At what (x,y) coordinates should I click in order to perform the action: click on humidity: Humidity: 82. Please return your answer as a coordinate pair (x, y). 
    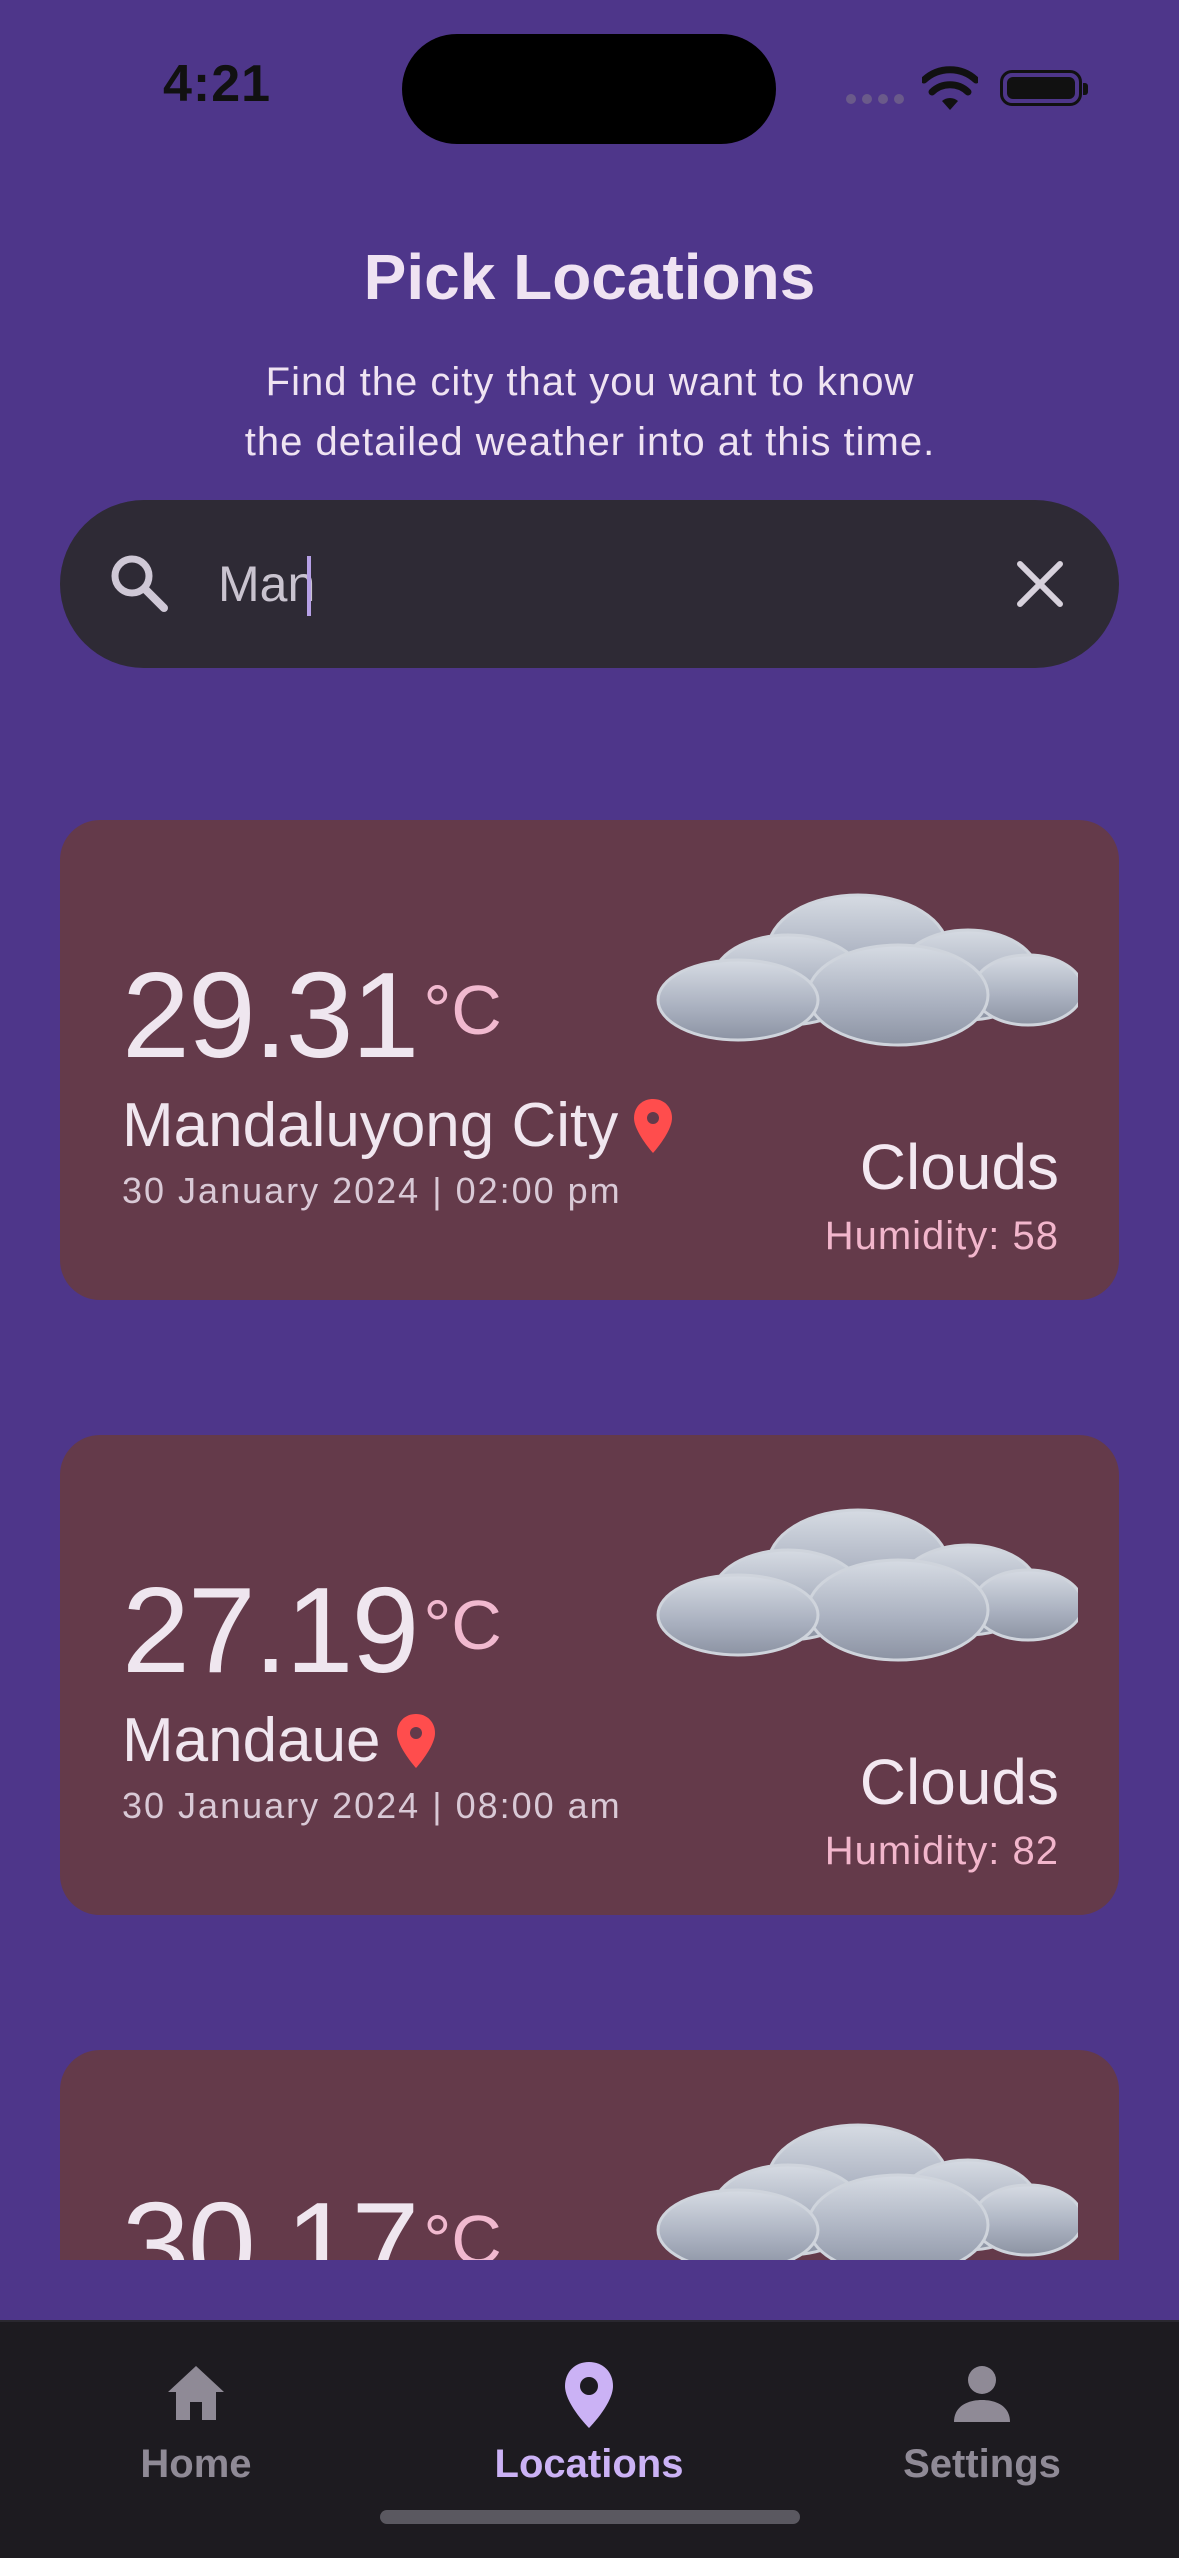
    Looking at the image, I should click on (941, 1851).